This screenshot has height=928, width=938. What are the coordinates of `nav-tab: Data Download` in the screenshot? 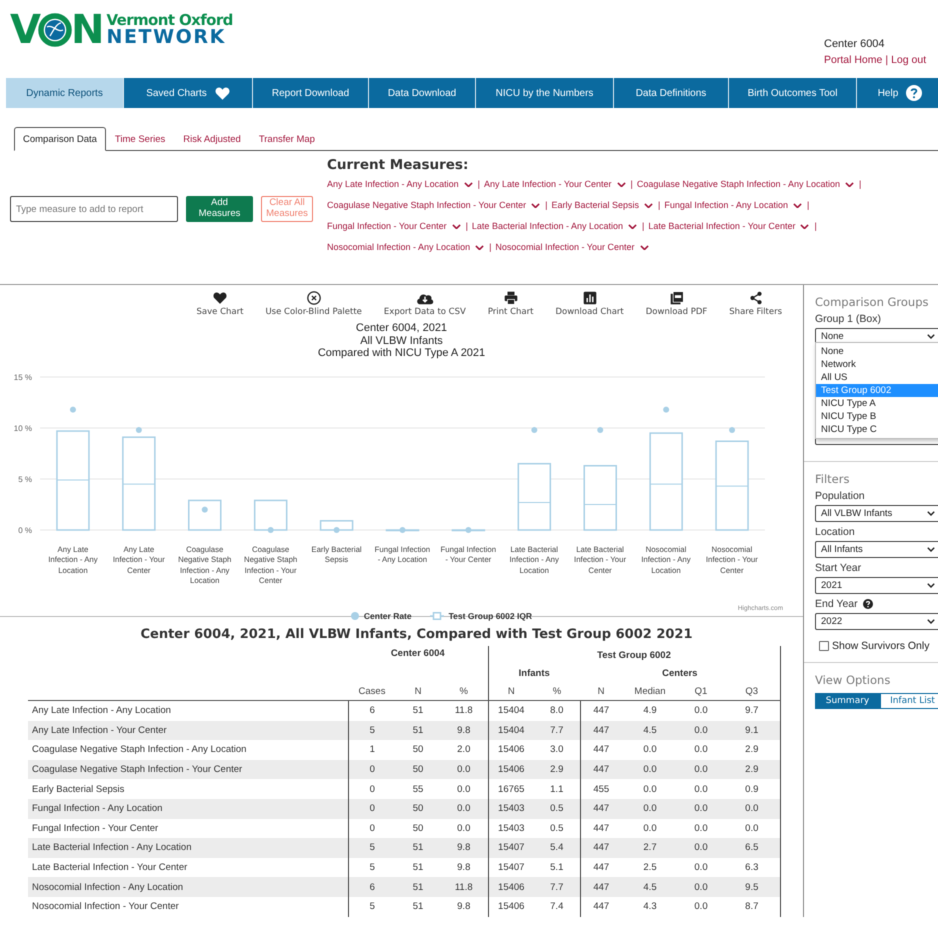 It's located at (422, 93).